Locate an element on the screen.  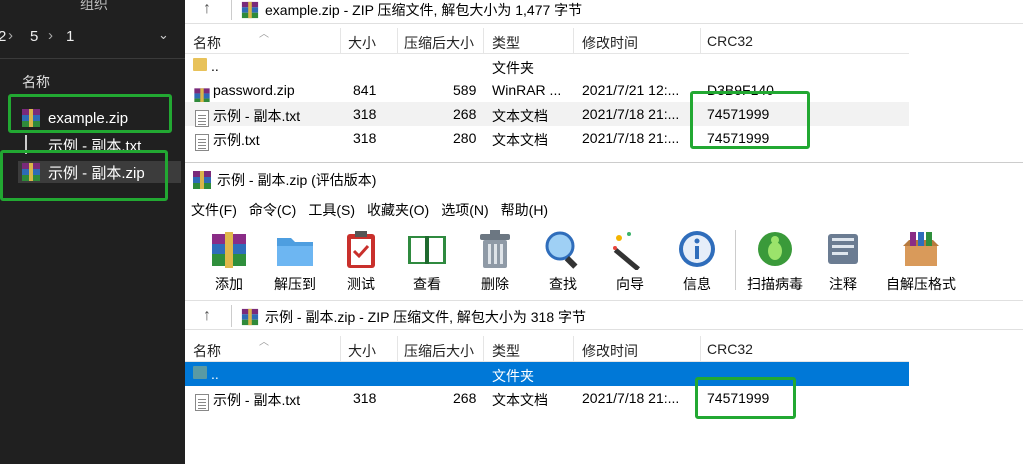
chevron-down-icon: ⌄ is located at coordinates (163, 35).